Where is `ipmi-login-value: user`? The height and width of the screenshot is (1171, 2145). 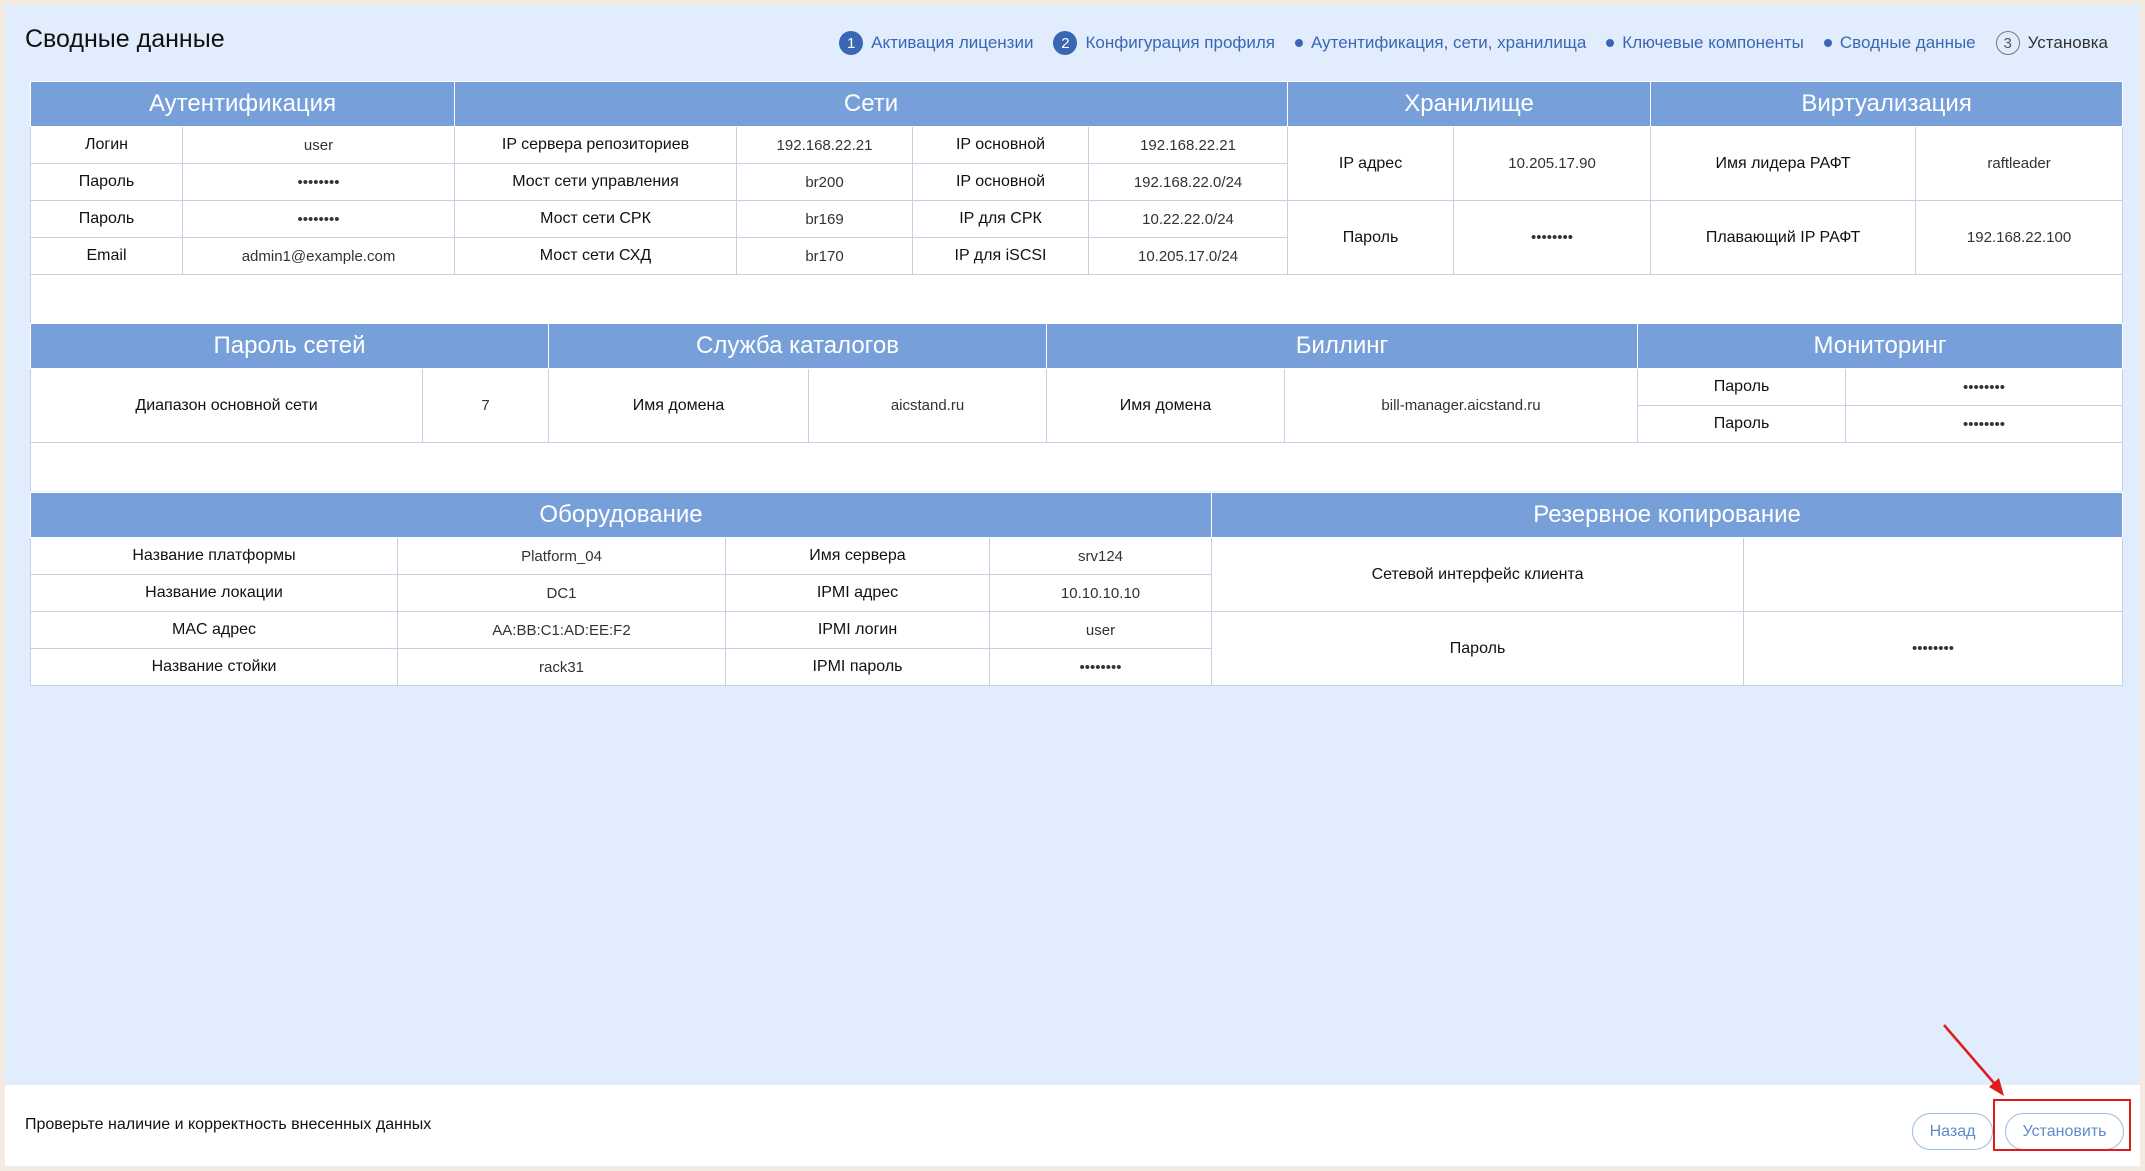
ipmi-login-value: user is located at coordinates (1100, 630).